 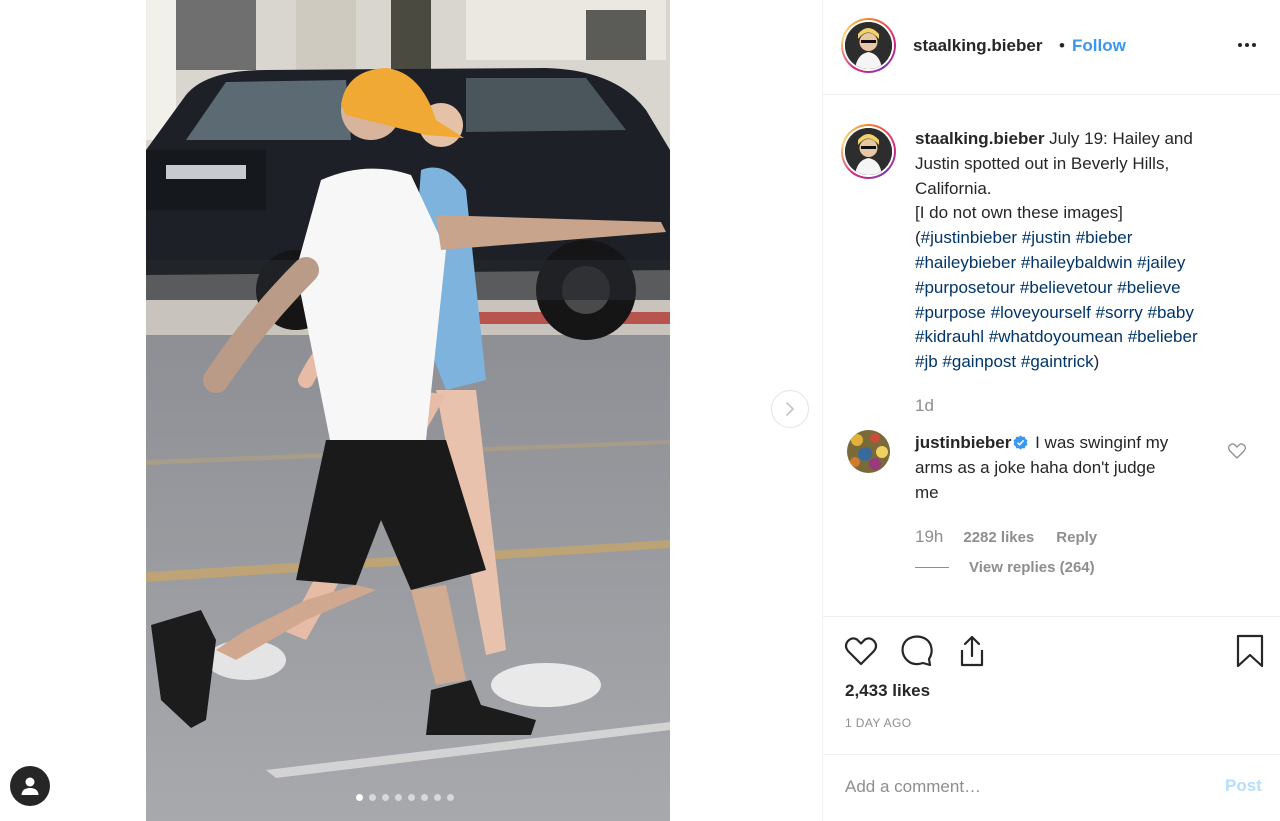 I want to click on author-avatar, so click(x=868, y=45).